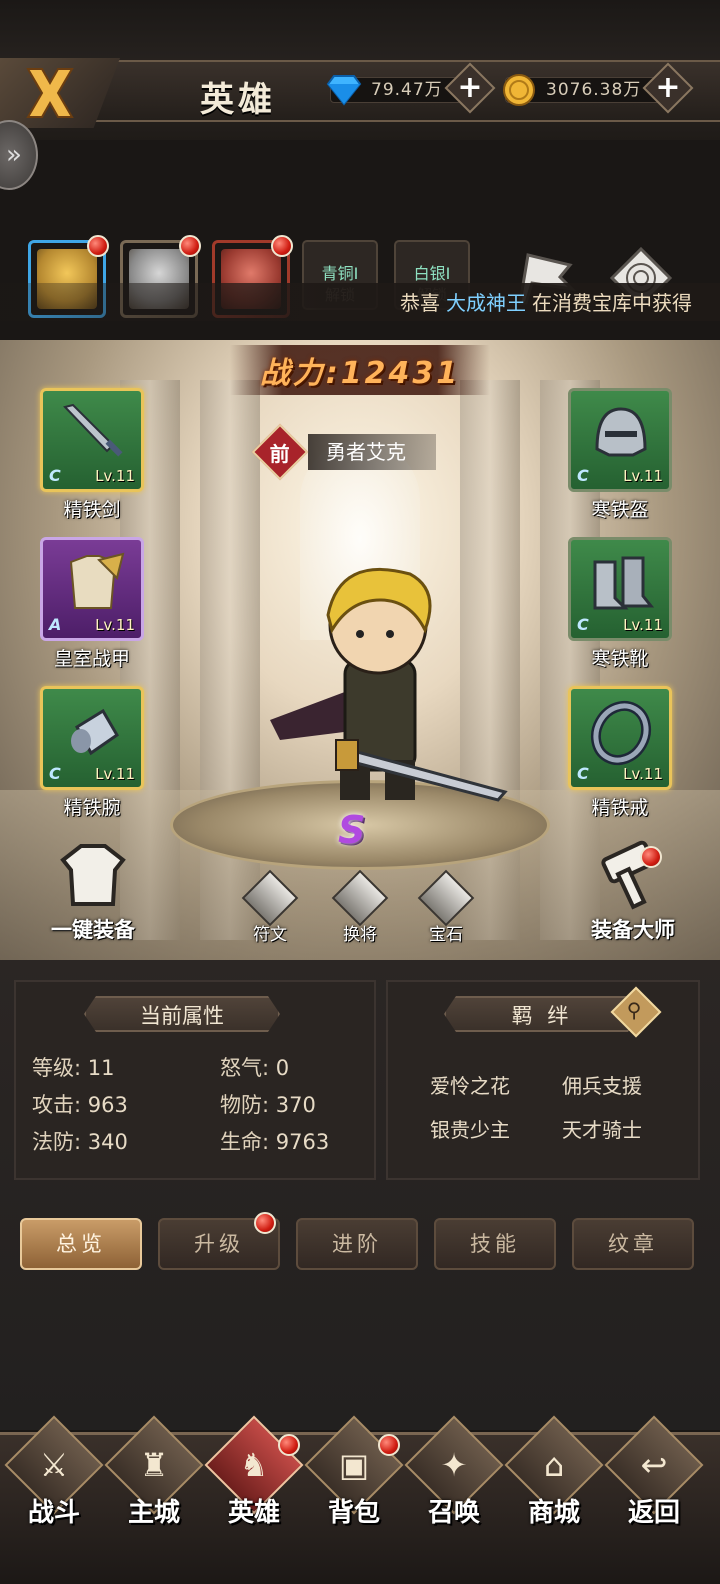 The height and width of the screenshot is (1584, 720). I want to click on equip-slot-sword: C Lv.11, so click(92, 440).